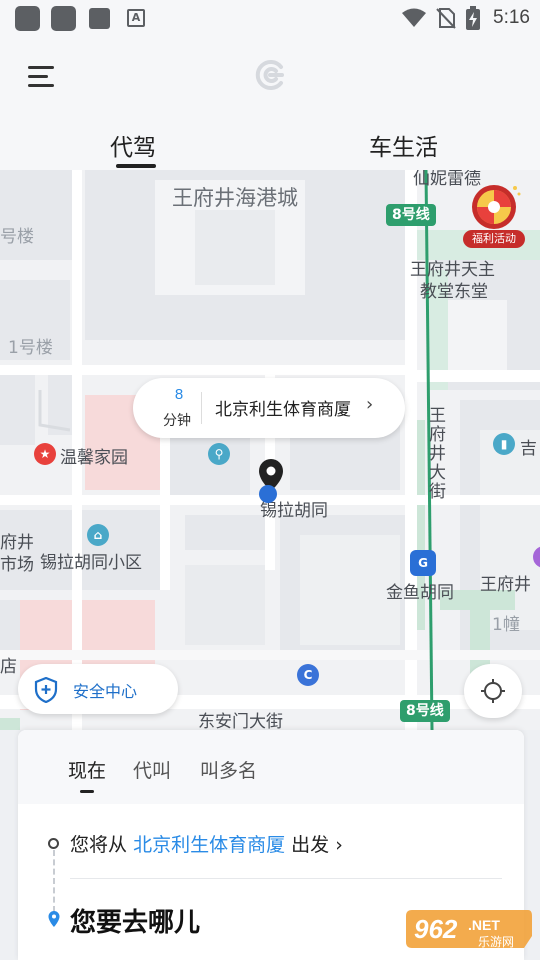 The height and width of the screenshot is (960, 540). What do you see at coordinates (136, 18) in the screenshot?
I see `font-icon: A` at bounding box center [136, 18].